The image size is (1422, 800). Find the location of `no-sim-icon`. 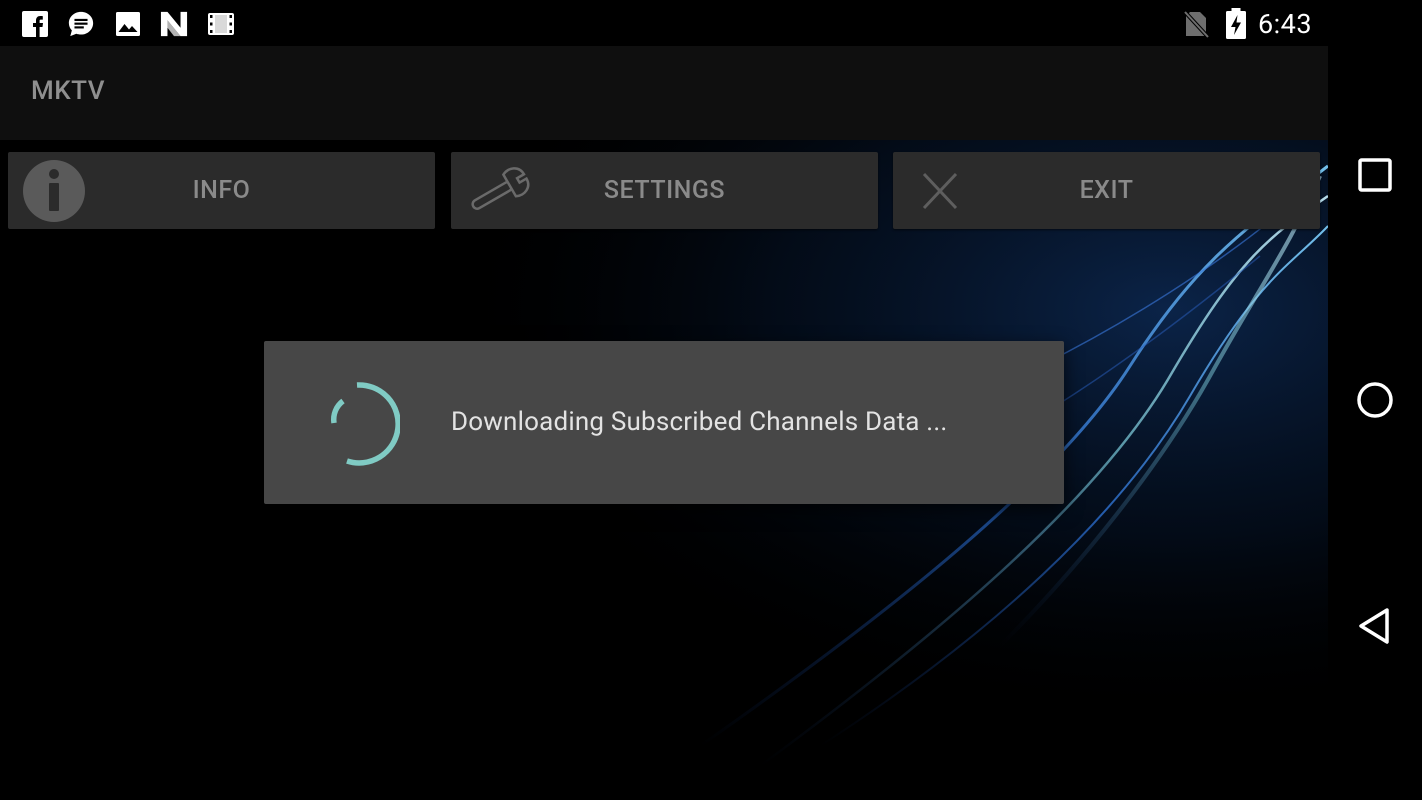

no-sim-icon is located at coordinates (1196, 24).